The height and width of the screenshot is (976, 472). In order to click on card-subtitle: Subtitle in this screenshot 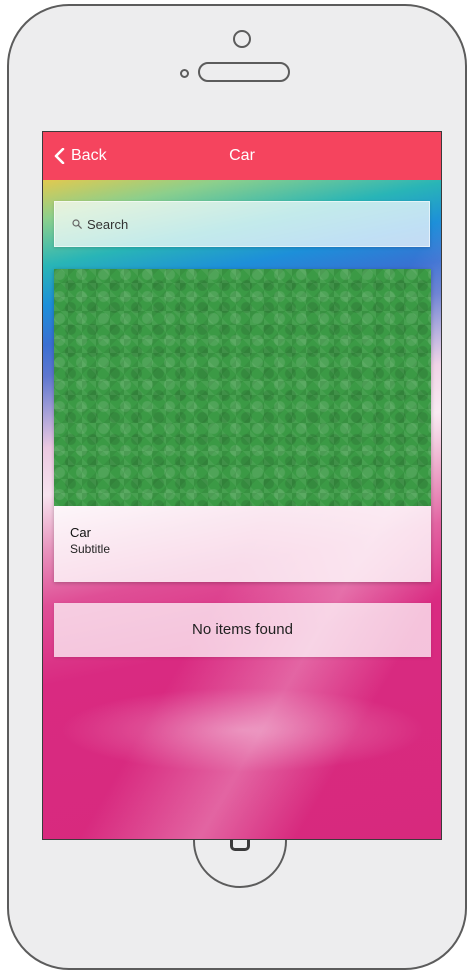, I will do `click(90, 549)`.